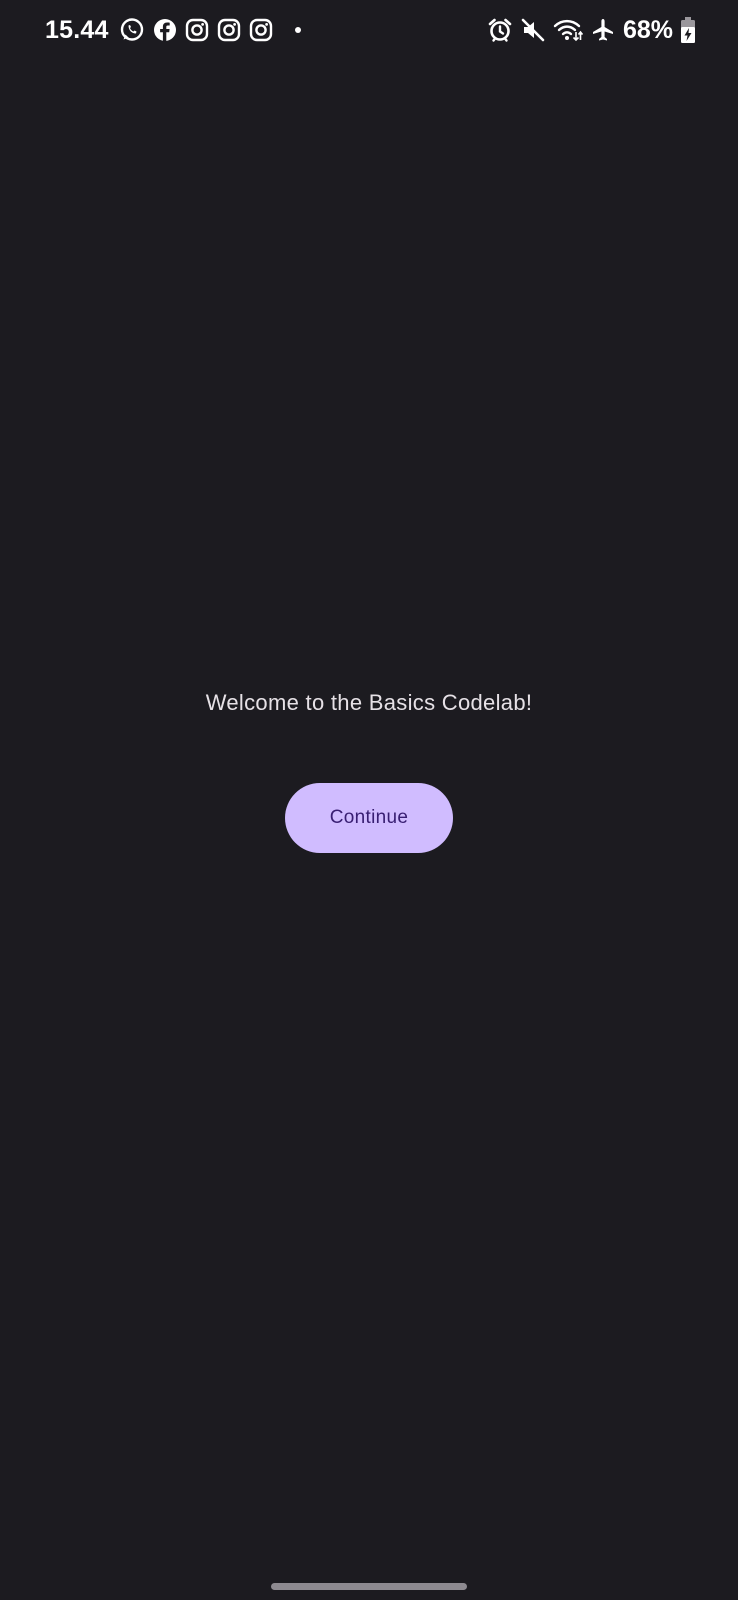  Describe the element at coordinates (369, 818) in the screenshot. I see `continue-button: Continue` at that location.